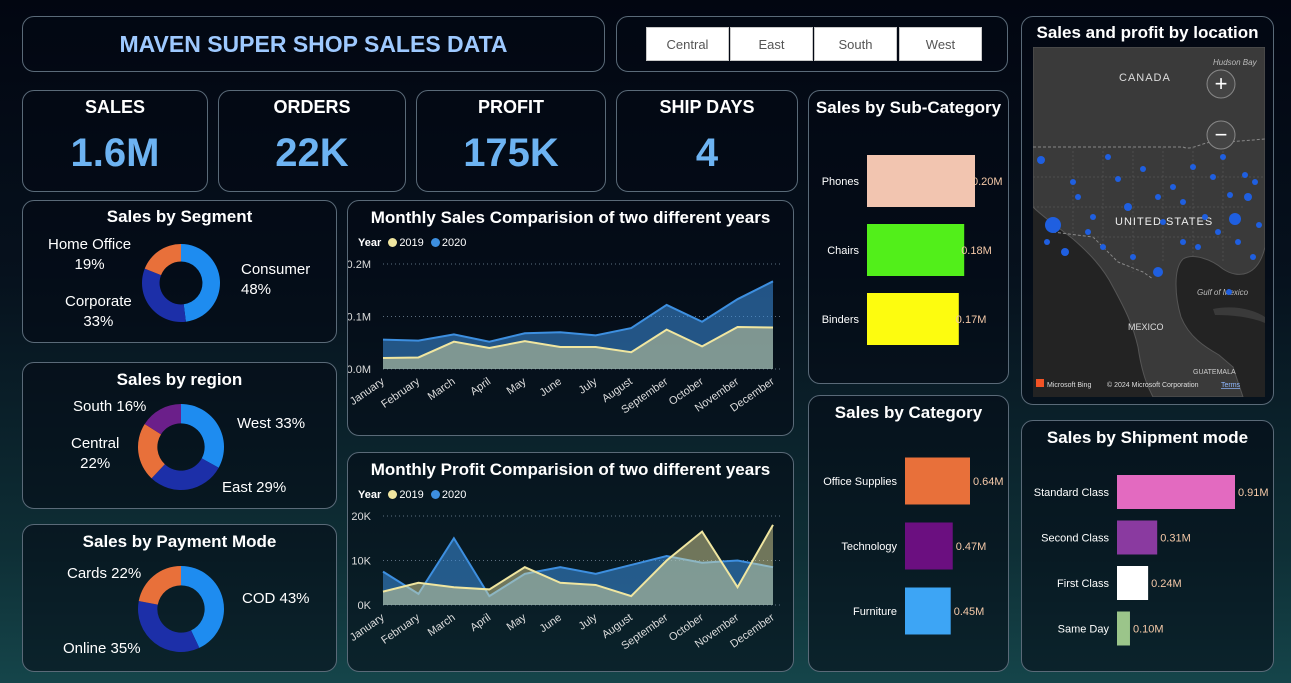 Image resolution: width=1291 pixels, height=683 pixels. Describe the element at coordinates (921, 181) in the screenshot. I see `bar-phones` at that location.